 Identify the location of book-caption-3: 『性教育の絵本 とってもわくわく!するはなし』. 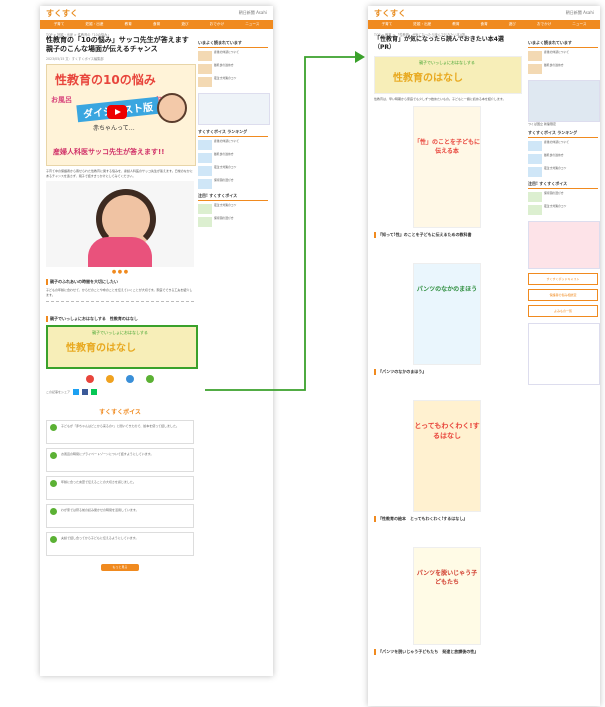
(447, 518).